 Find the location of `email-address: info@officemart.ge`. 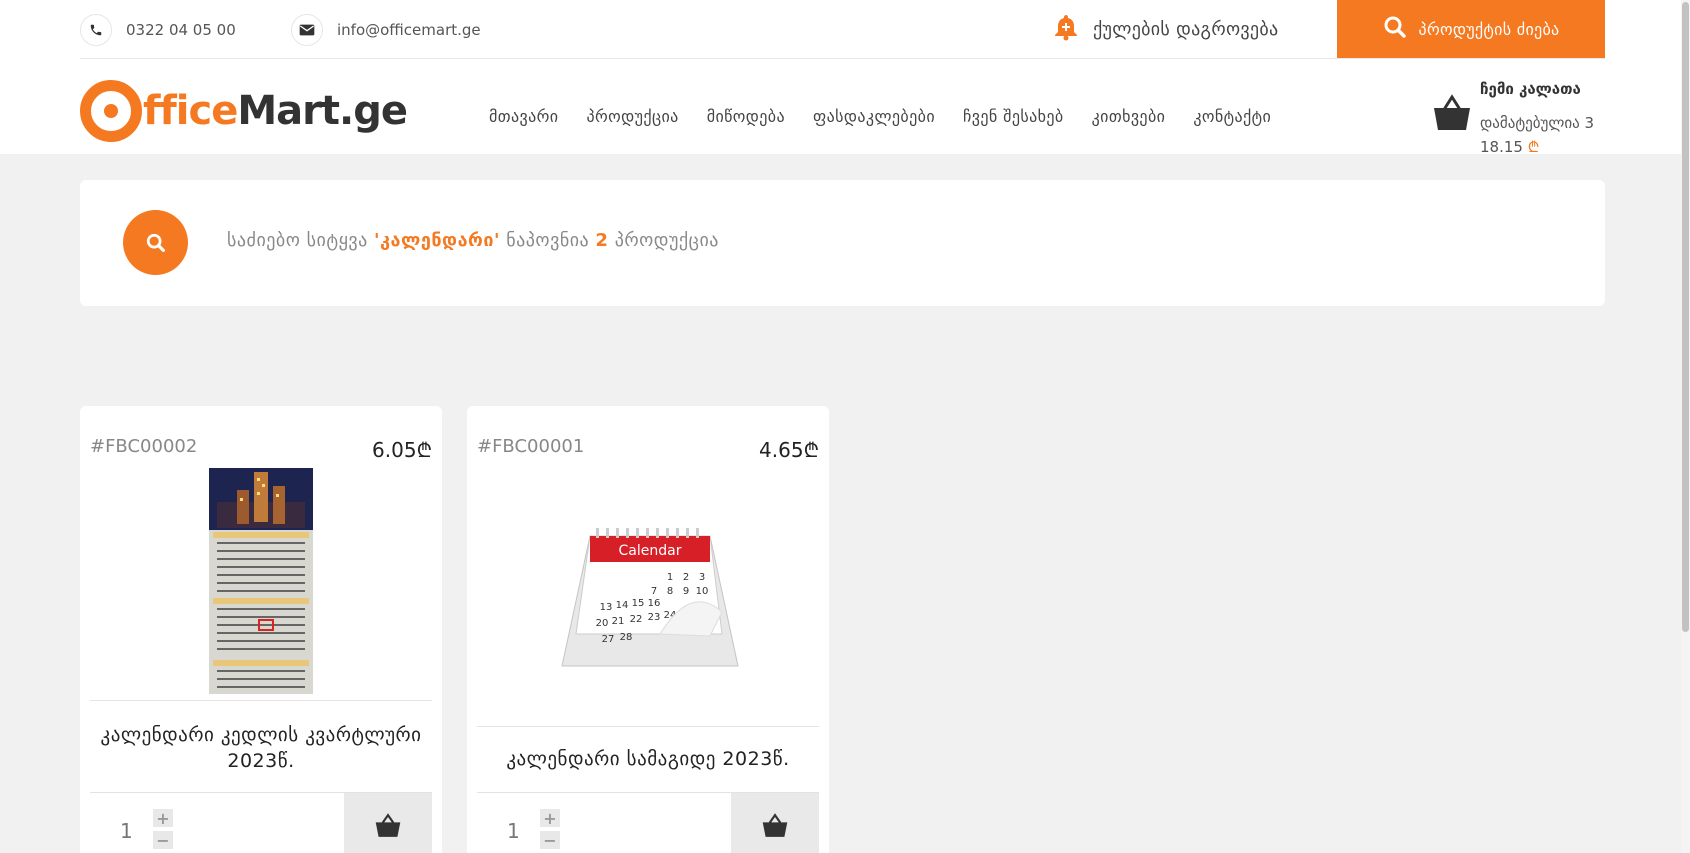

email-address: info@officemart.ge is located at coordinates (409, 30).